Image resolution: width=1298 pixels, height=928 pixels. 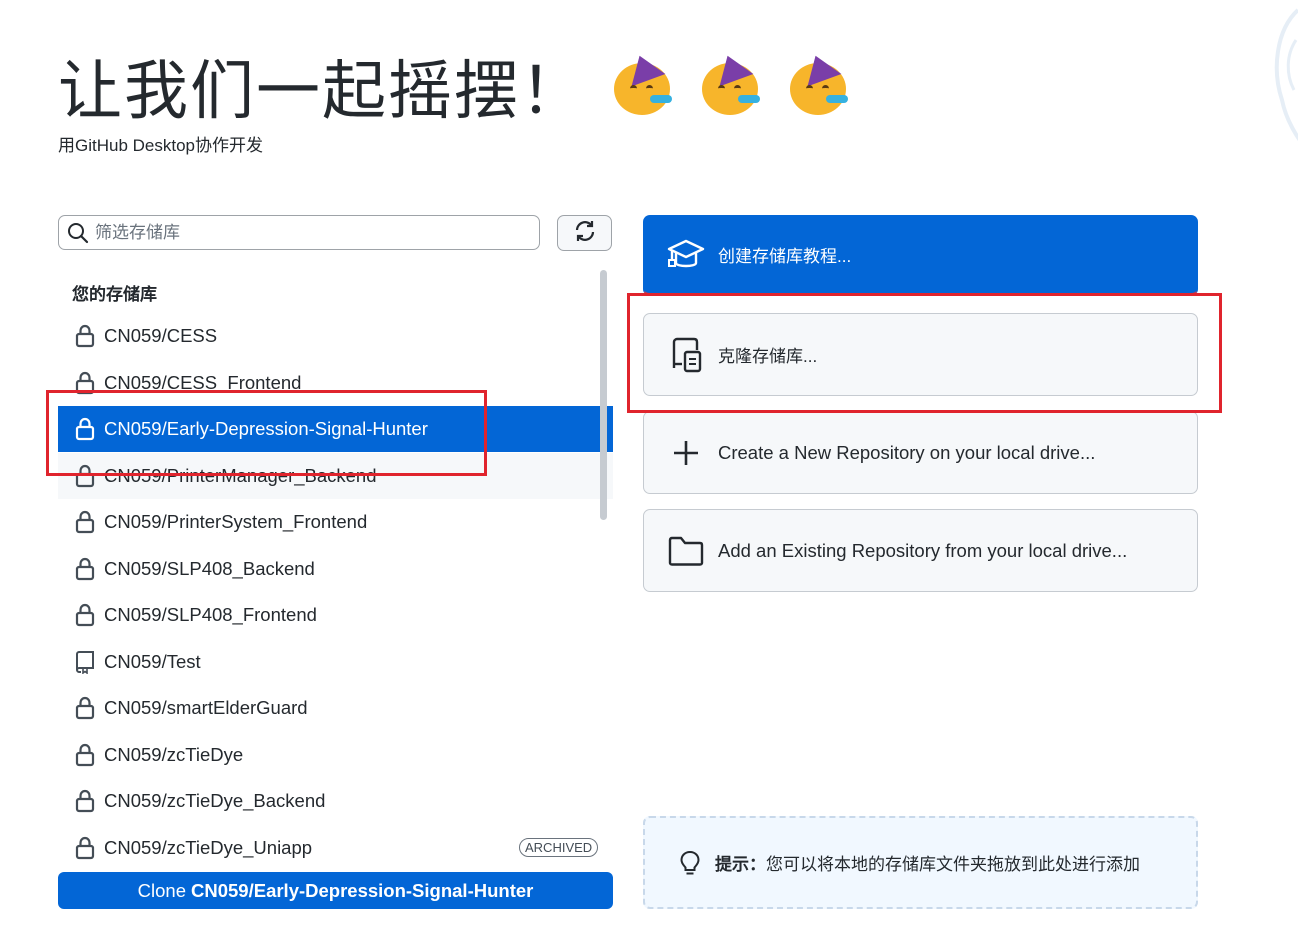 I want to click on highlight-box-selected-repo, so click(x=266, y=433).